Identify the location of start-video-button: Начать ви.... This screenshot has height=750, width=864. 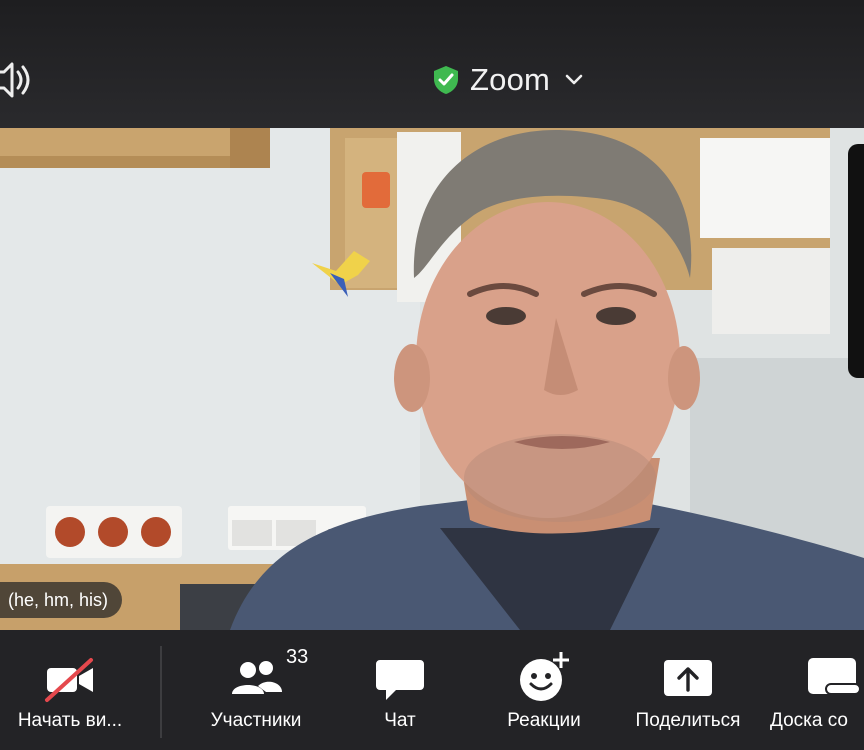
(70, 692).